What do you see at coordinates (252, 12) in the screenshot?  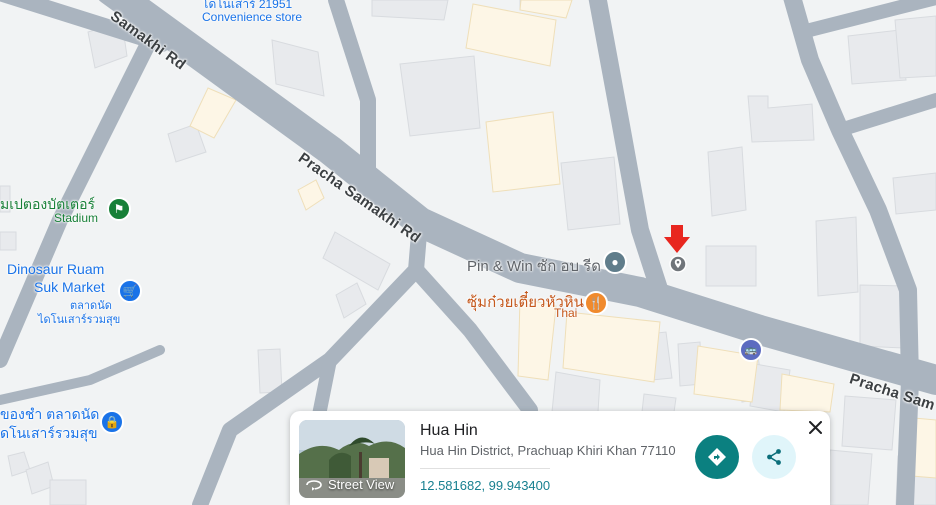 I see `poi-convenience-store-label: โดโนเสาร์ 21951 Convenience store` at bounding box center [252, 12].